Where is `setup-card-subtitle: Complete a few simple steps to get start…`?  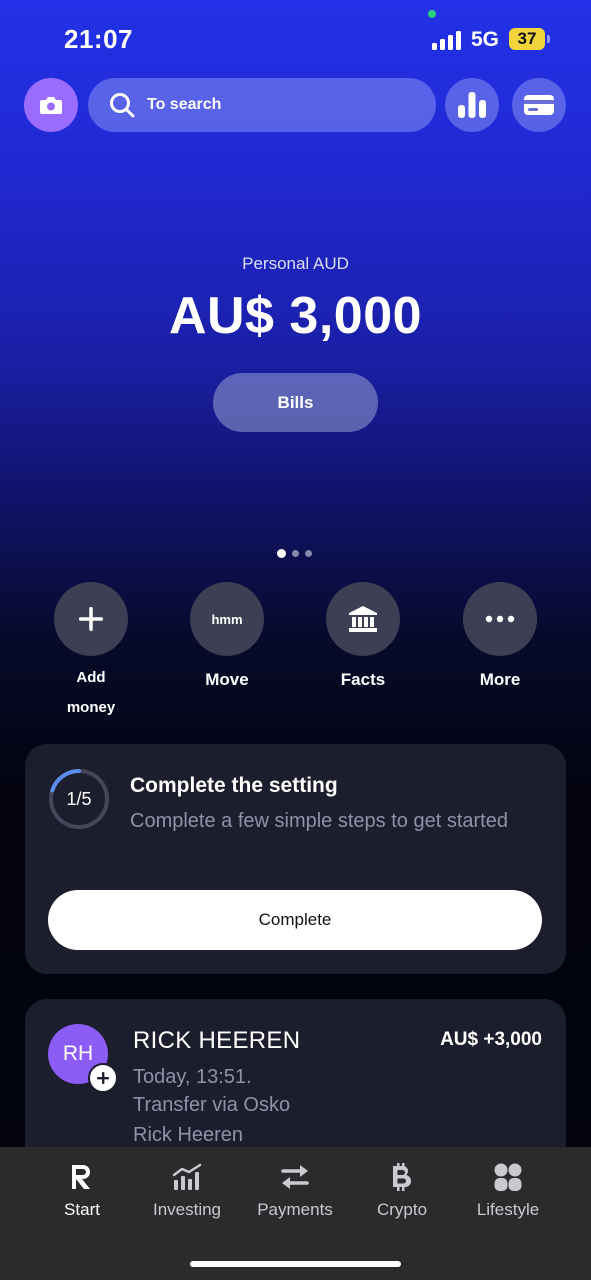 setup-card-subtitle: Complete a few simple steps to get start… is located at coordinates (319, 821).